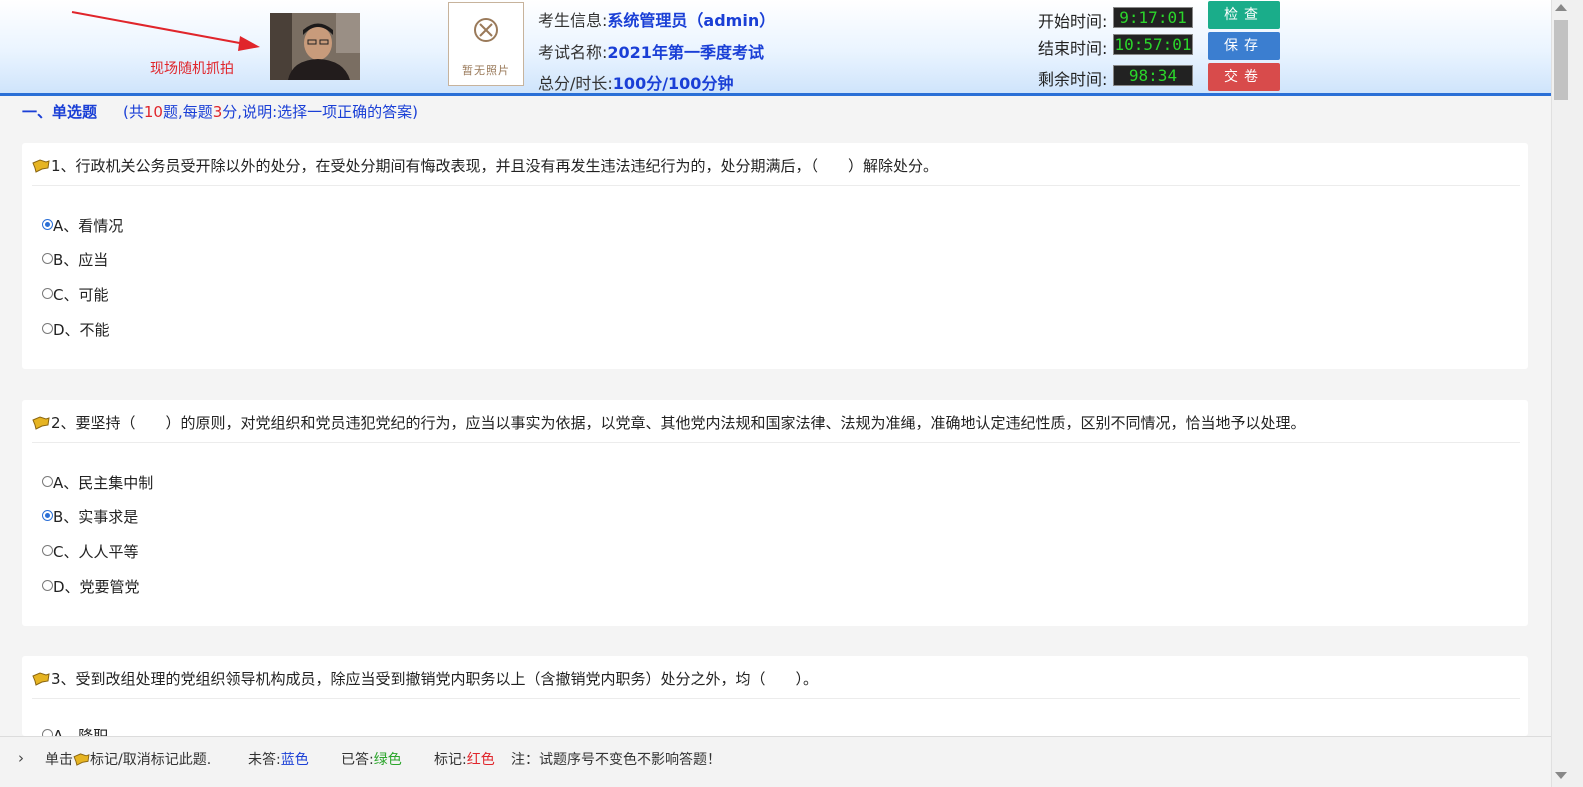 The image size is (1583, 787). Describe the element at coordinates (1244, 15) in the screenshot. I see `check-button: 检查` at that location.